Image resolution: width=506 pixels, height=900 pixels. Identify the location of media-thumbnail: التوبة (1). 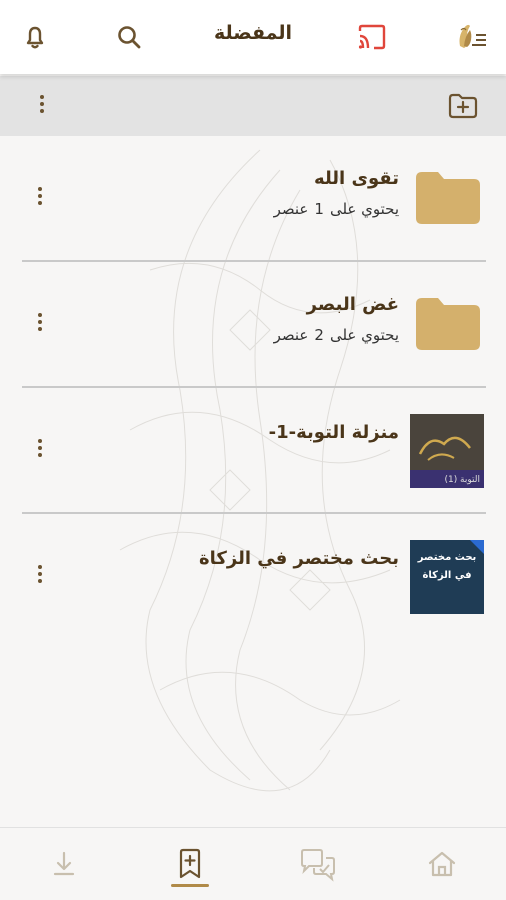
(447, 451).